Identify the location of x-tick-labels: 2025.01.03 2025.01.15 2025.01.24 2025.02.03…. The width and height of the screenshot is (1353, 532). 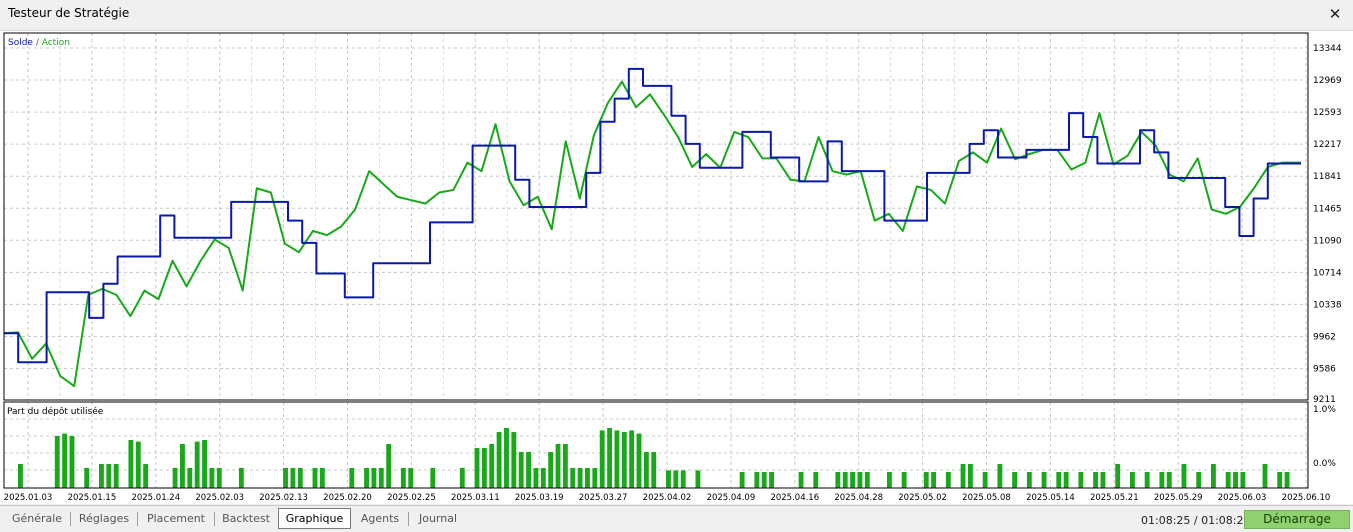
(667, 498).